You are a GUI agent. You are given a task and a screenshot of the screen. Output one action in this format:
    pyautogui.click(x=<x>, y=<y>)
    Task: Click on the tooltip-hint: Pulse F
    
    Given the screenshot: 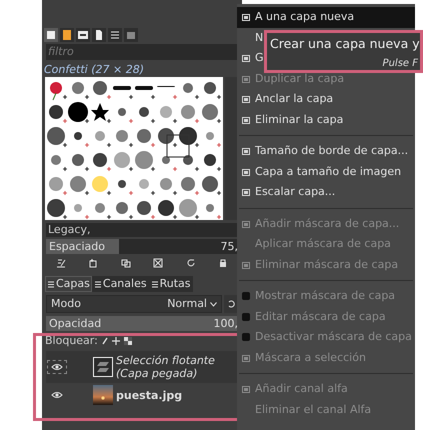 What is the action you would take?
    pyautogui.click(x=400, y=63)
    